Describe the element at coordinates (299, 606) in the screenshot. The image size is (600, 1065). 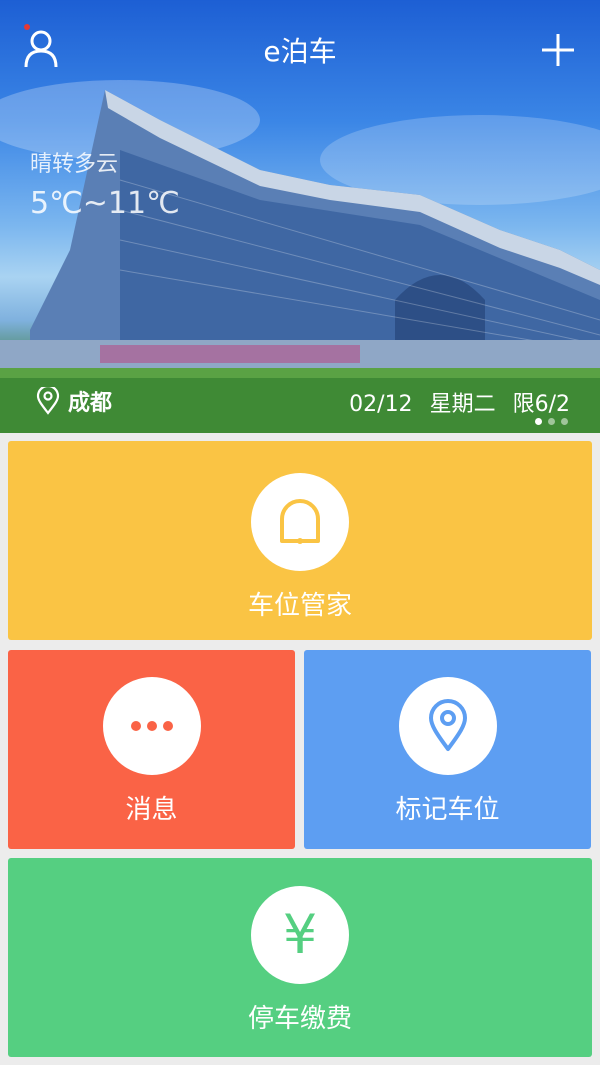
I see `parking-manager-label: 车位管家` at that location.